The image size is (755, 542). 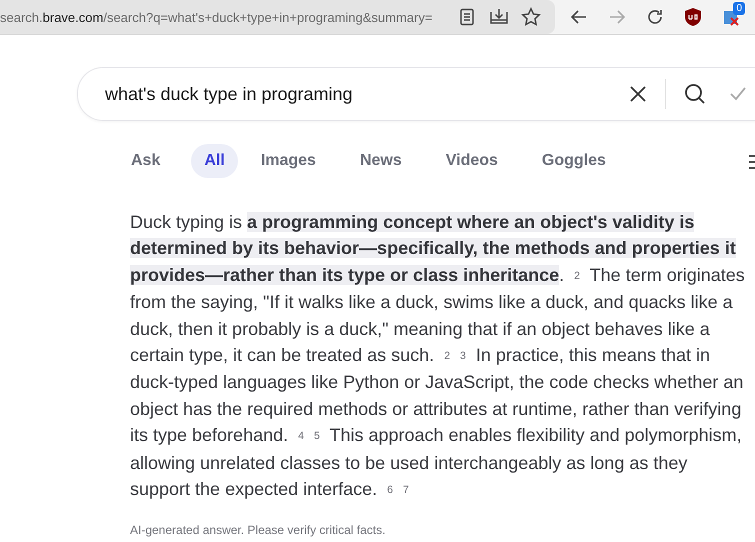 What do you see at coordinates (380, 161) in the screenshot?
I see `search-tab: News` at bounding box center [380, 161].